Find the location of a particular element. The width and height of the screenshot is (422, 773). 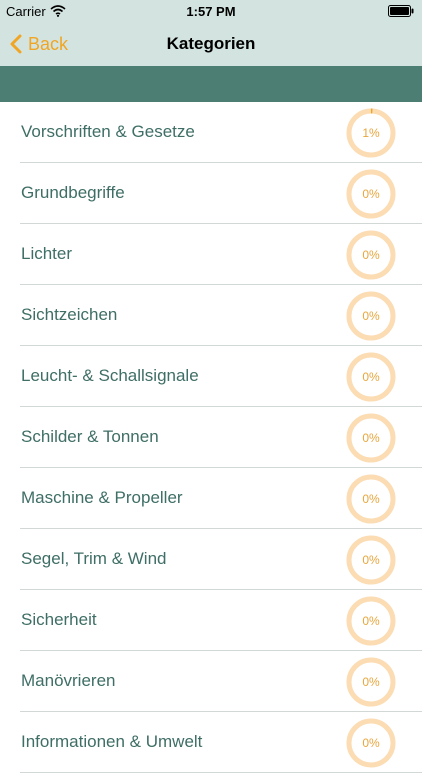

category-label: Manövrieren is located at coordinates (68, 680).